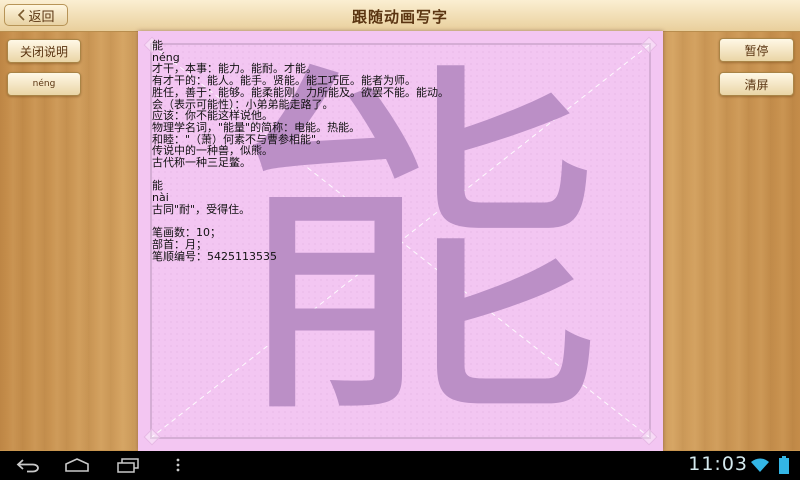  I want to click on pinyin-button: néng, so click(44, 84).